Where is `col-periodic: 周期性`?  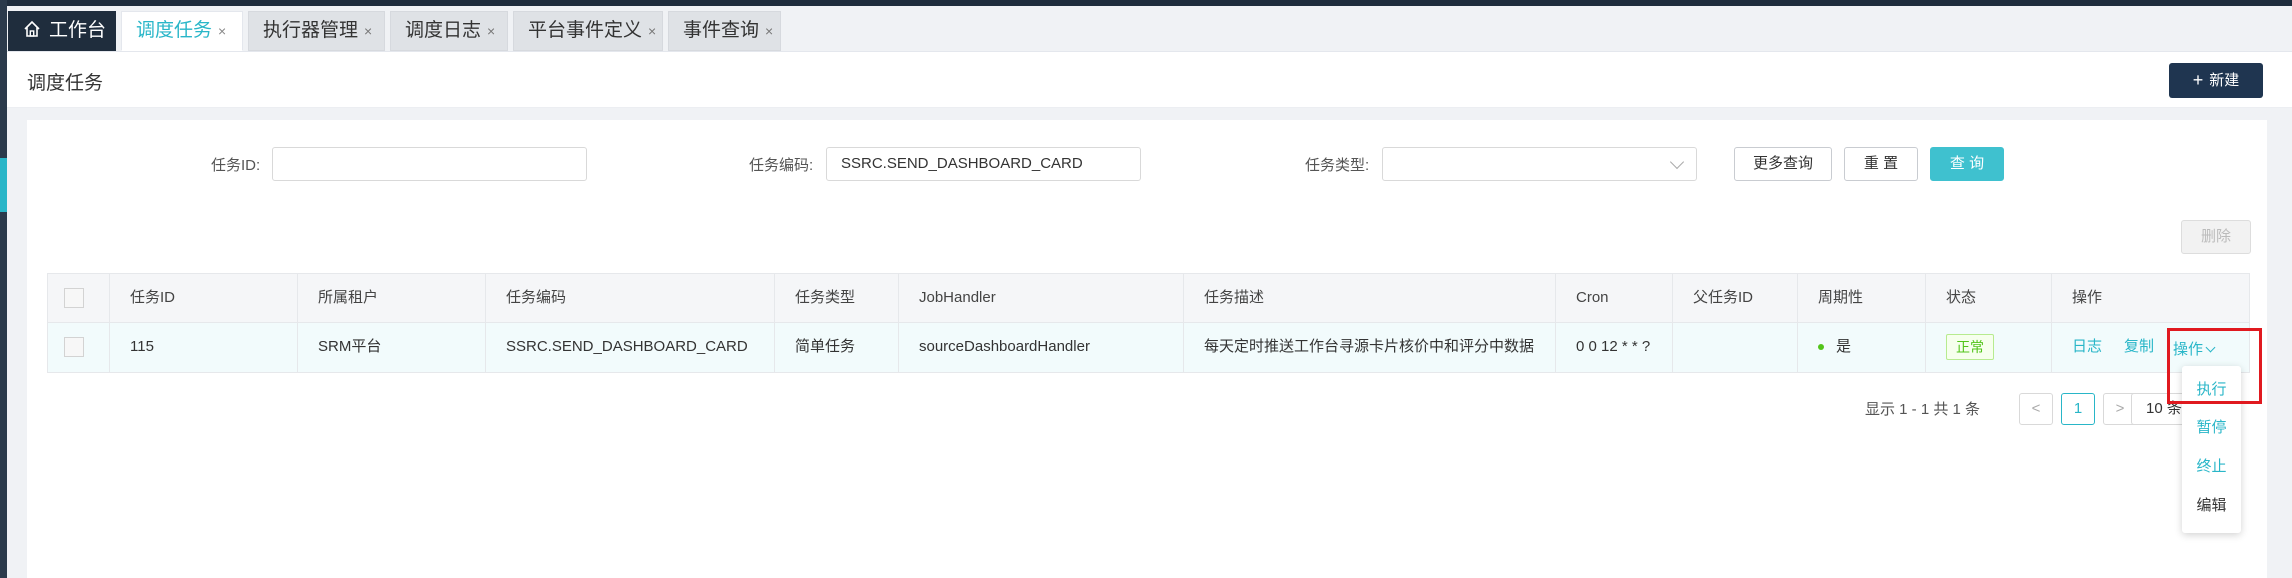 col-periodic: 周期性 is located at coordinates (1862, 298).